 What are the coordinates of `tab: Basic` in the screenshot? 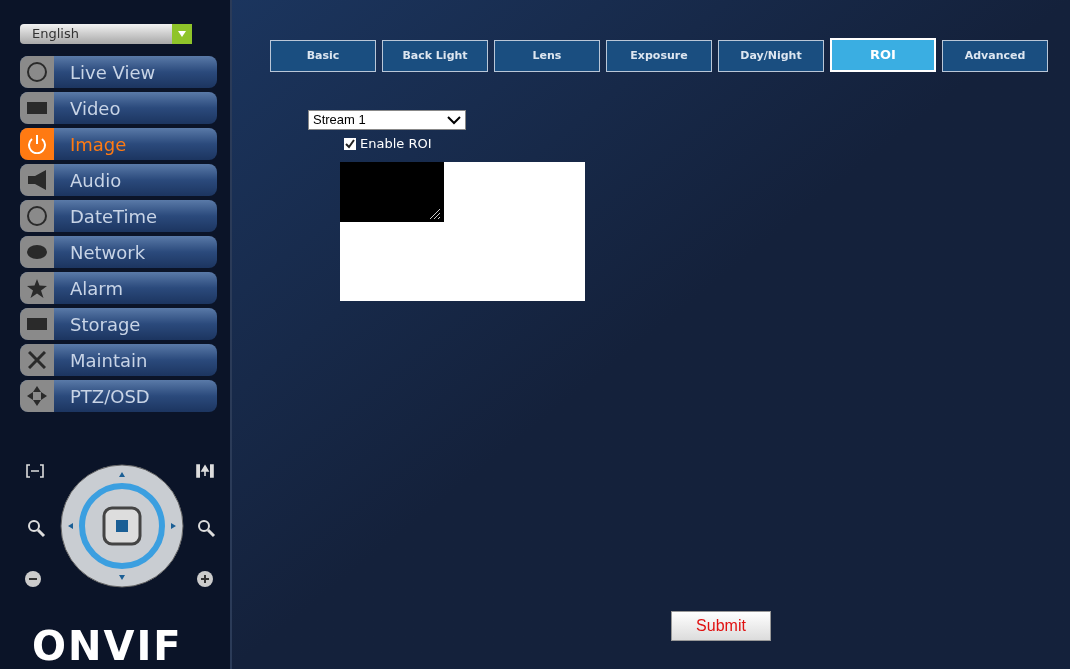 It's located at (323, 56).